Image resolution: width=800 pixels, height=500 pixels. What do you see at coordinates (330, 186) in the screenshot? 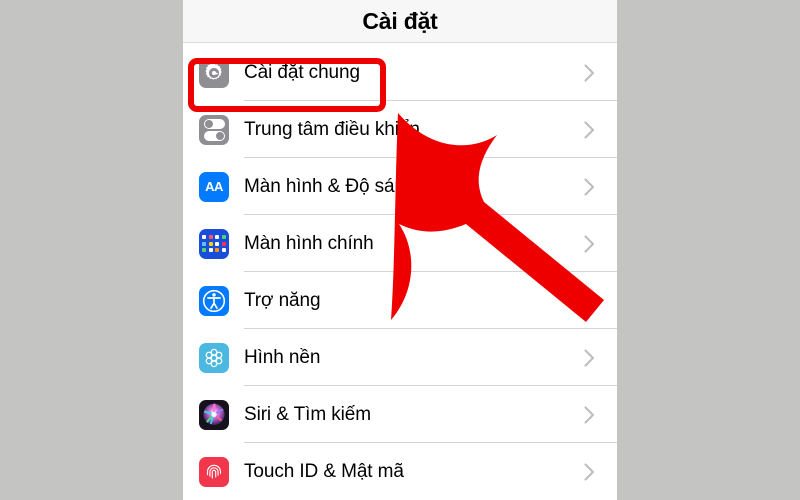
I see `settings-row-label: Màn hình & Độ sáng` at bounding box center [330, 186].